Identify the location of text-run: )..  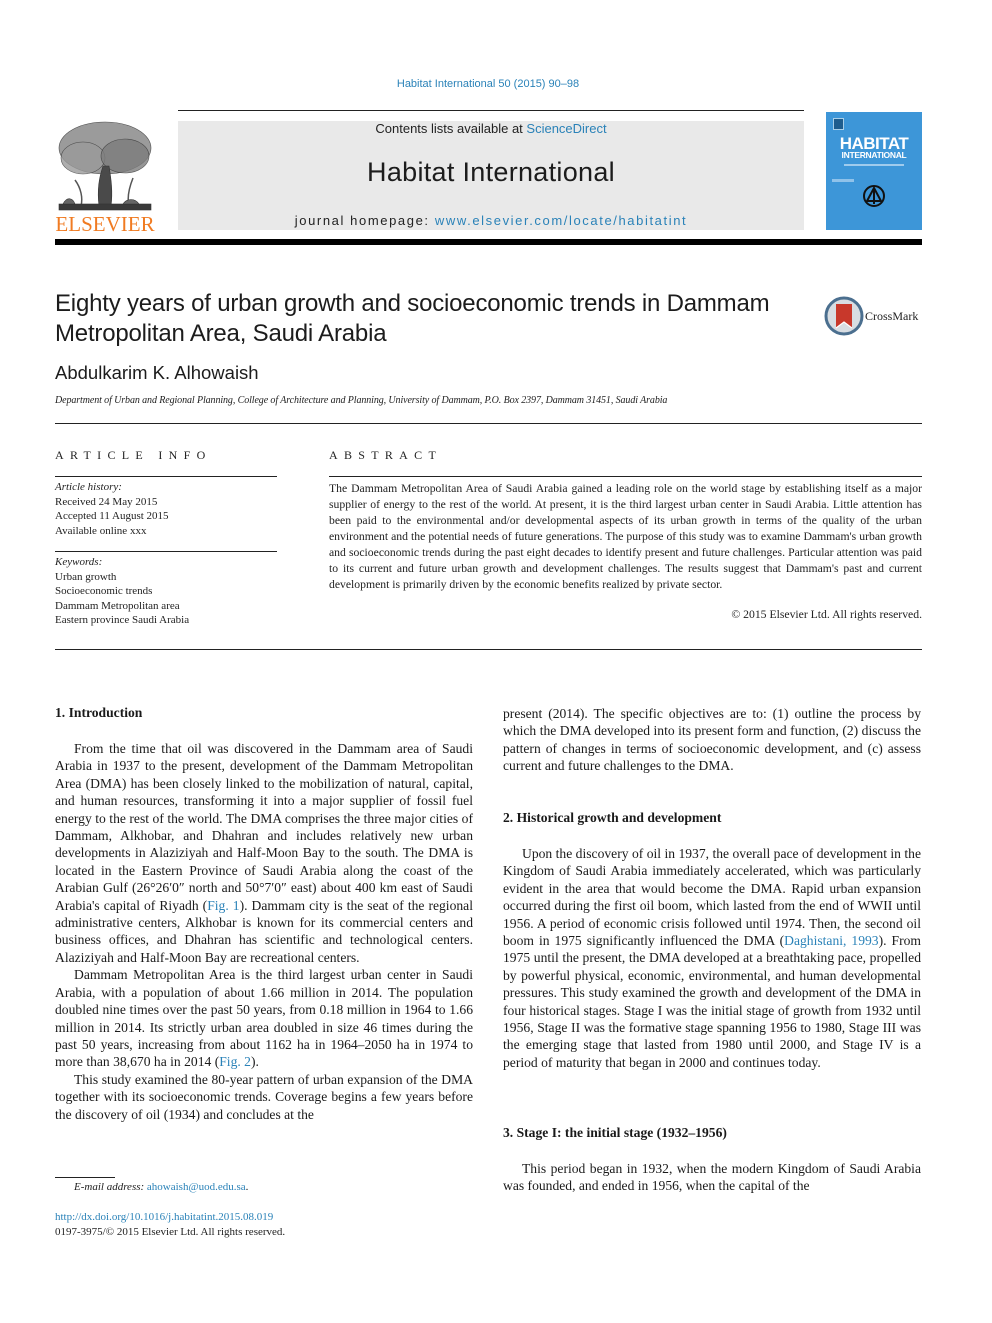
(254, 1062).